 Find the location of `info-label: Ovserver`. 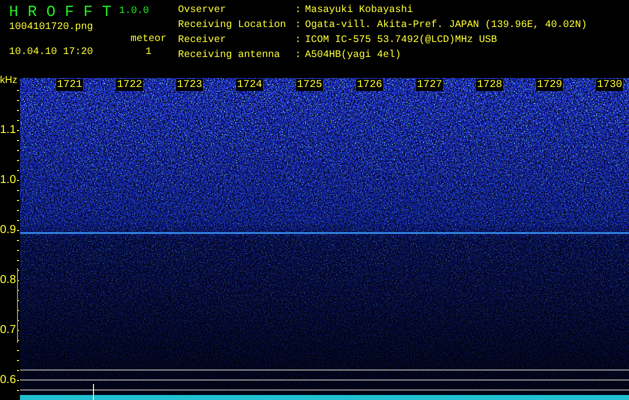

info-label: Ovserver is located at coordinates (203, 10).